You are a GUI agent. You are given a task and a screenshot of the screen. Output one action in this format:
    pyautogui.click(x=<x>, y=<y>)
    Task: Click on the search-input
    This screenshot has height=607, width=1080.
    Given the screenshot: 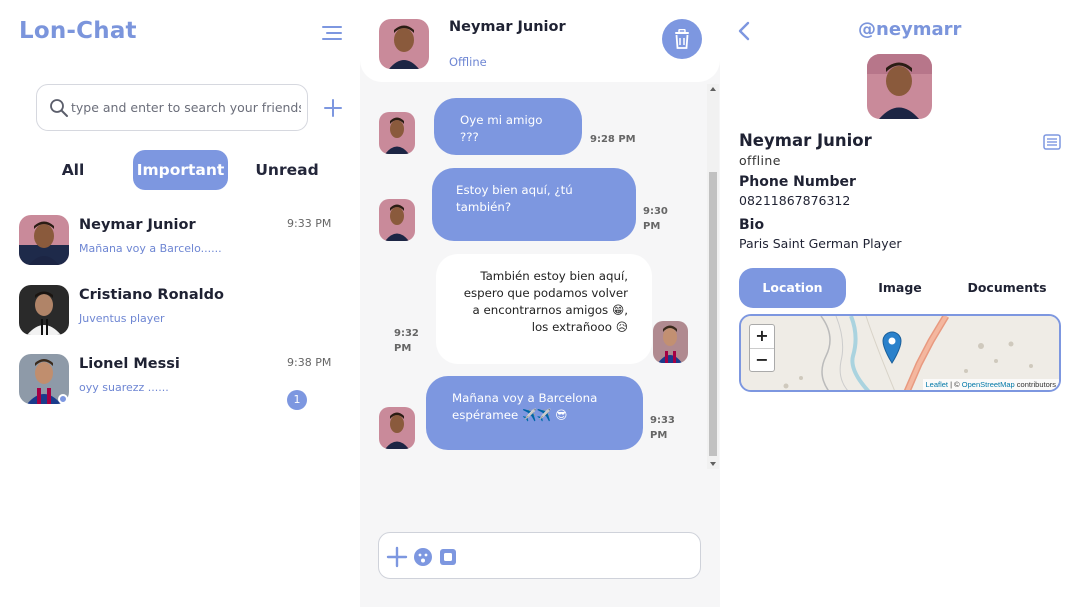 What is the action you would take?
    pyautogui.click(x=186, y=107)
    